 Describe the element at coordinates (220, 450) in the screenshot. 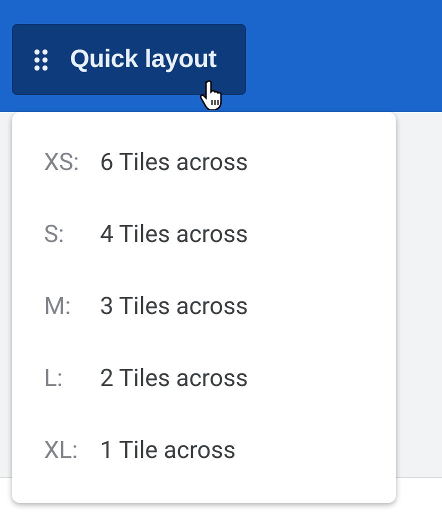

I see `menu-item: XL: 1 Tile across` at that location.